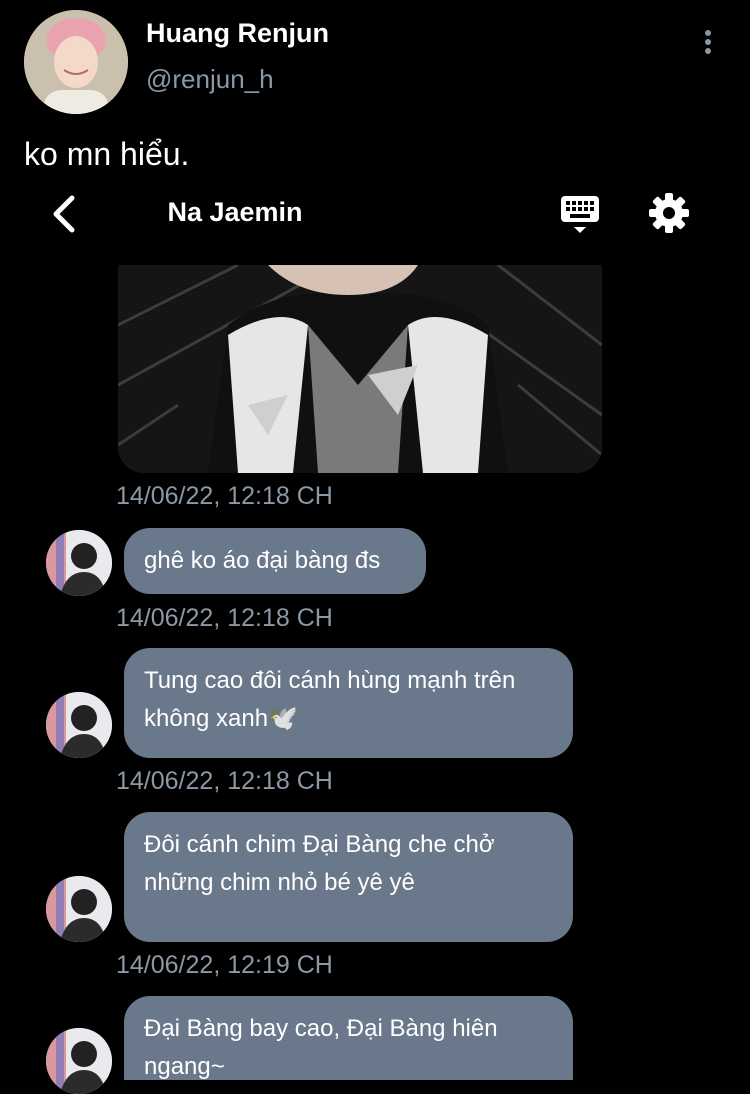  Describe the element at coordinates (237, 33) in the screenshot. I see `author-display-name: Huang Renjun` at that location.